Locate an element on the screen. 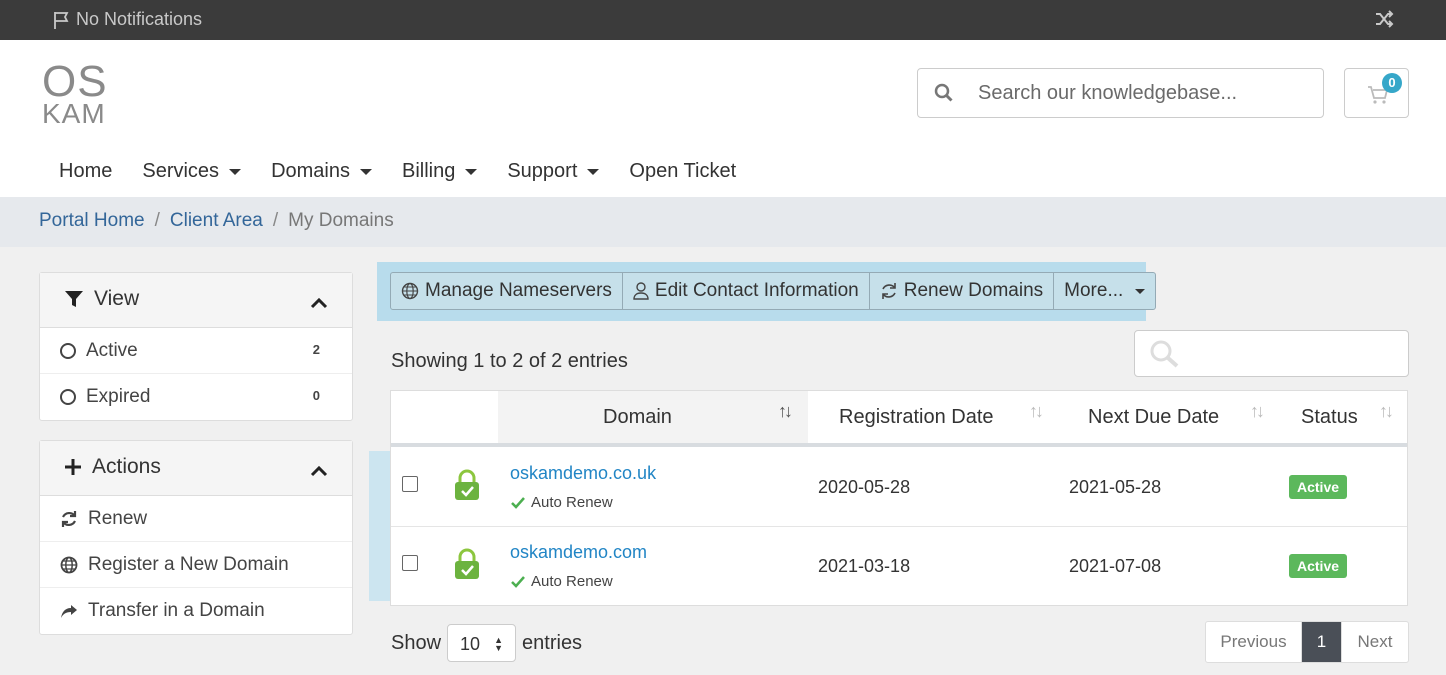 Image resolution: width=1446 pixels, height=675 pixels. refresh-icon is located at coordinates (69, 519).